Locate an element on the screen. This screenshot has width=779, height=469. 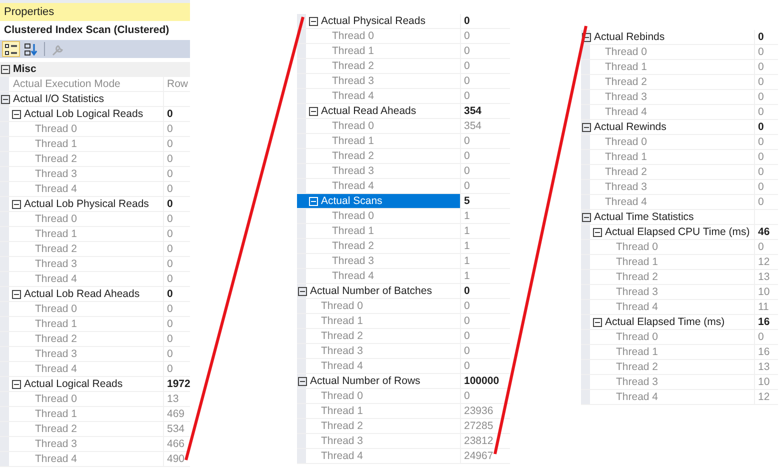
property-row: Thread 2 534 is located at coordinates (95, 429).